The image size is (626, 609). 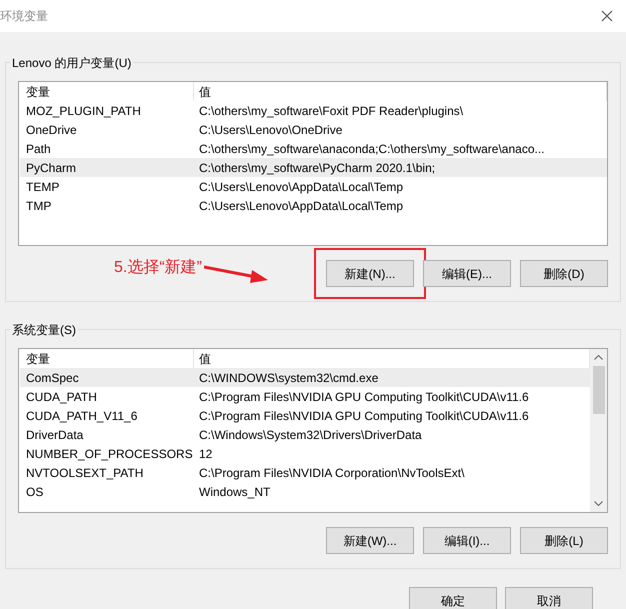 What do you see at coordinates (109, 454) in the screenshot?
I see `variable-name: NUMBER_OF_PROCESSORS` at bounding box center [109, 454].